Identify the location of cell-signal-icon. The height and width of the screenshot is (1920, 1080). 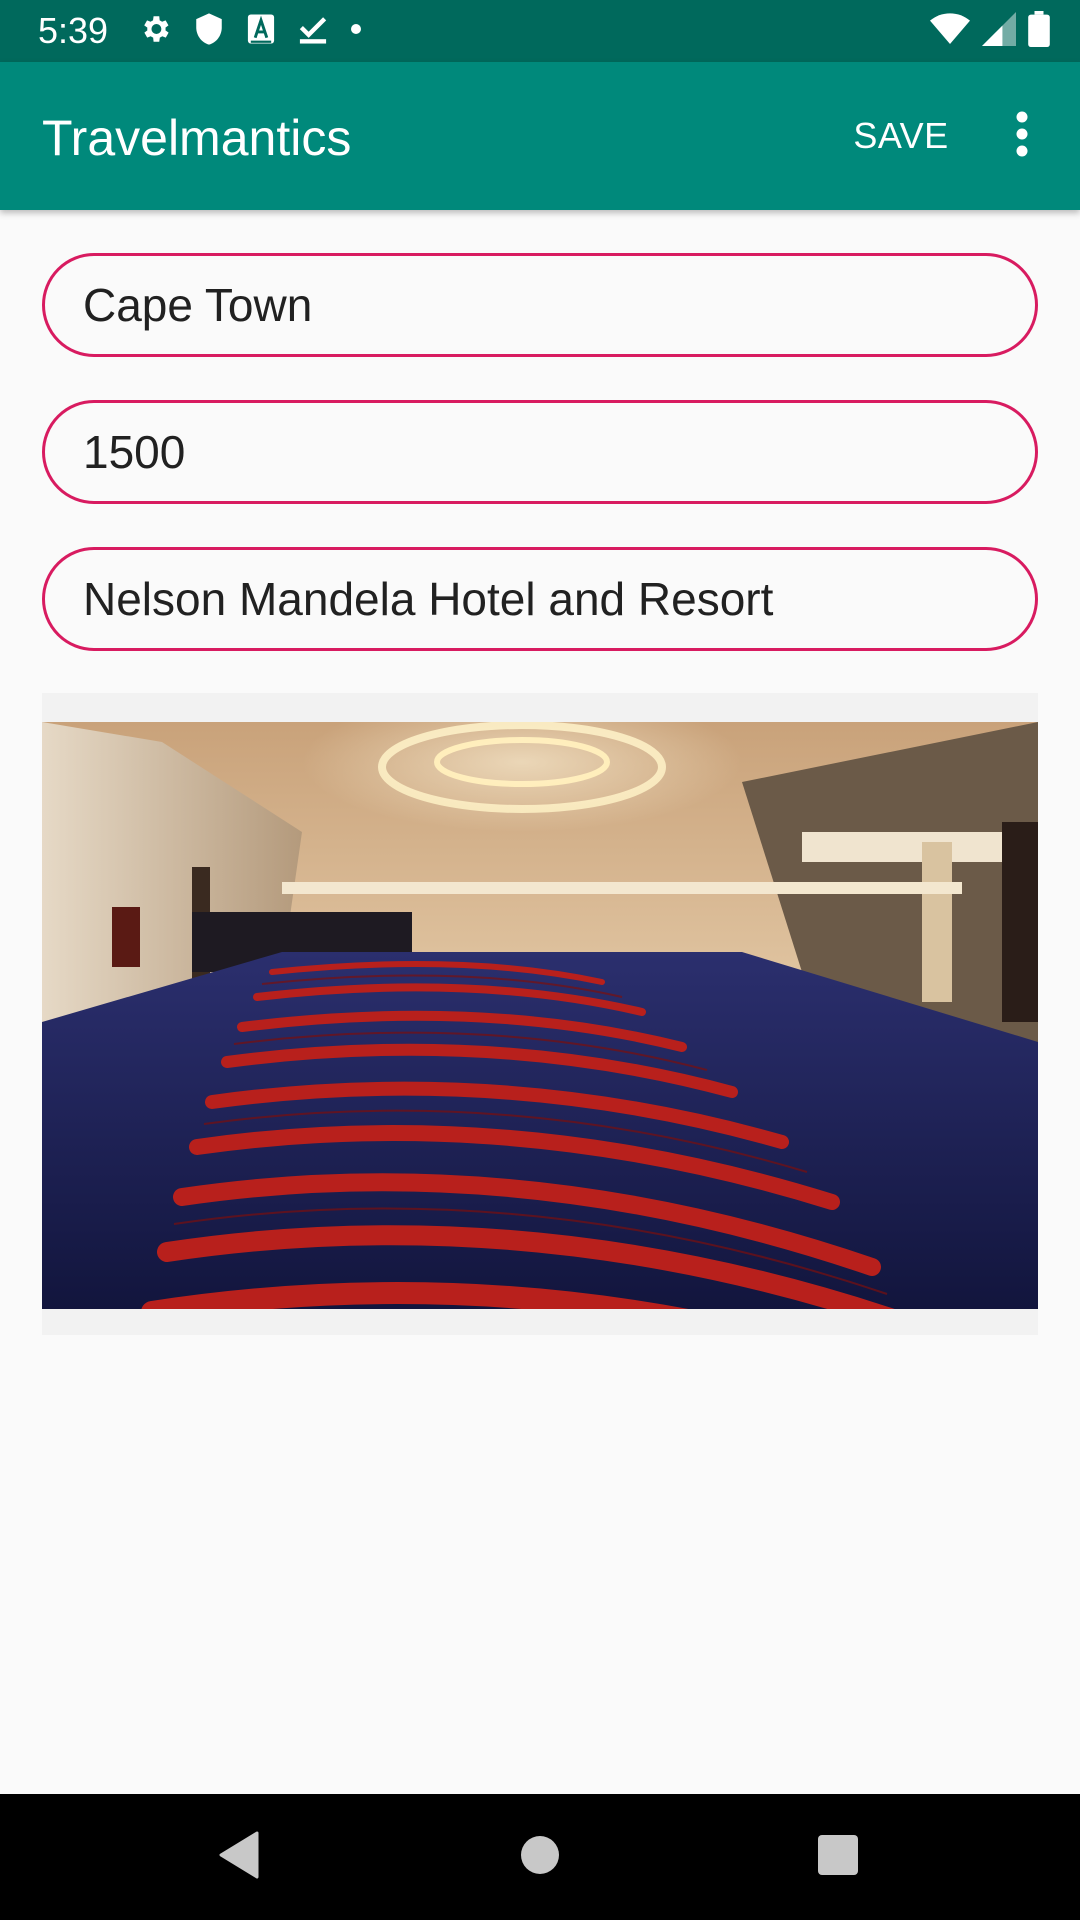
(999, 31).